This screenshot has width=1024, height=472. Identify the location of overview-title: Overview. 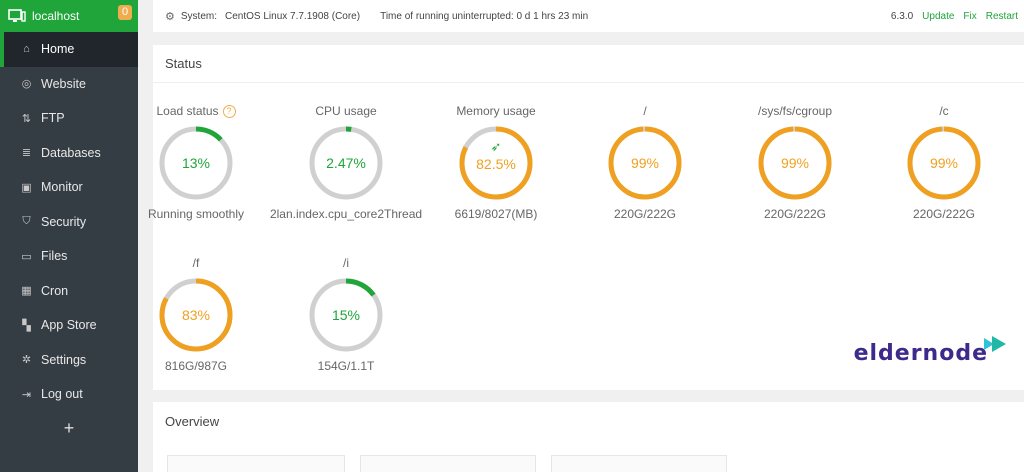
(192, 421).